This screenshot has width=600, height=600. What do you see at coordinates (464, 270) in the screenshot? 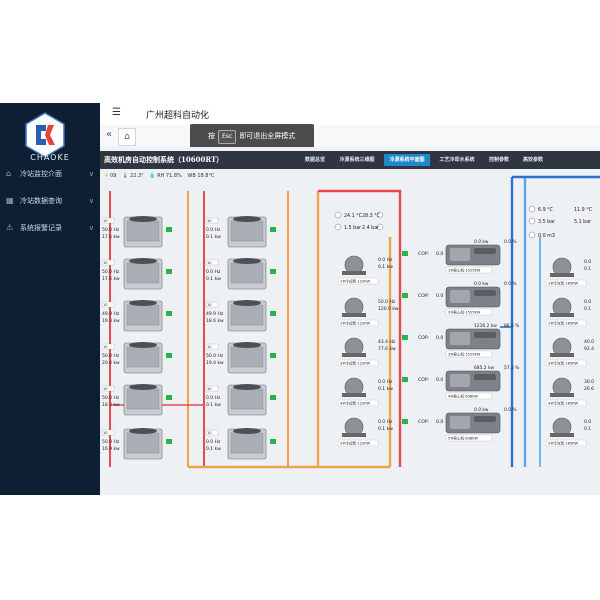
I see `chiller-label: 1#离心机-1525KW` at bounding box center [464, 270].